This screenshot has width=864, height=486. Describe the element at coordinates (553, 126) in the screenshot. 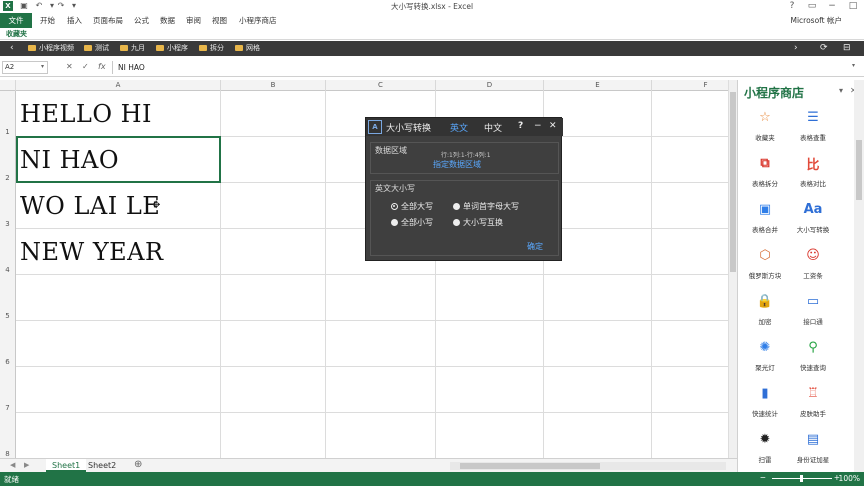

I see `dialog-close-icon: ✕` at that location.